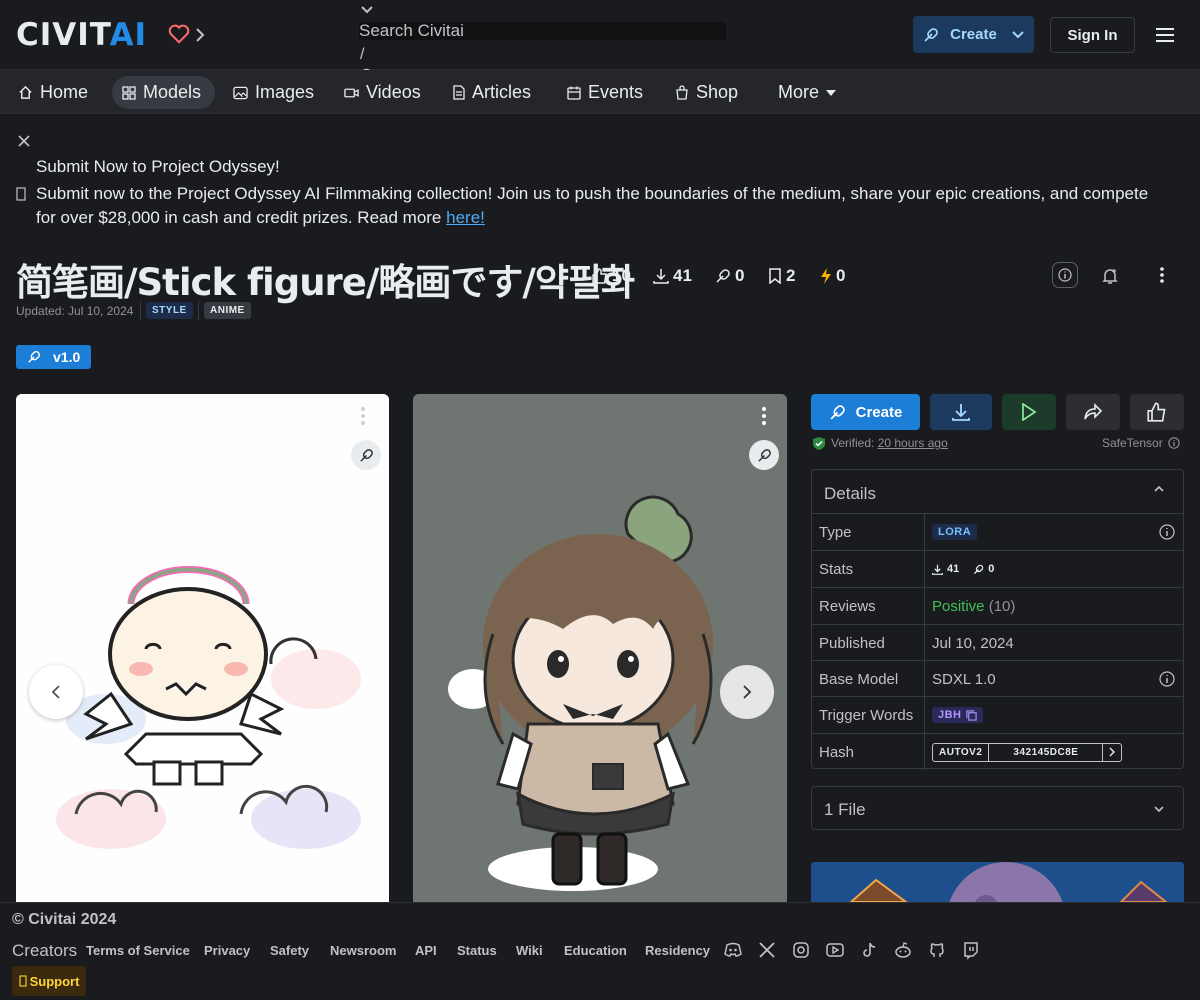 The image size is (1200, 1000). I want to click on tag-style: STYLE, so click(169, 310).